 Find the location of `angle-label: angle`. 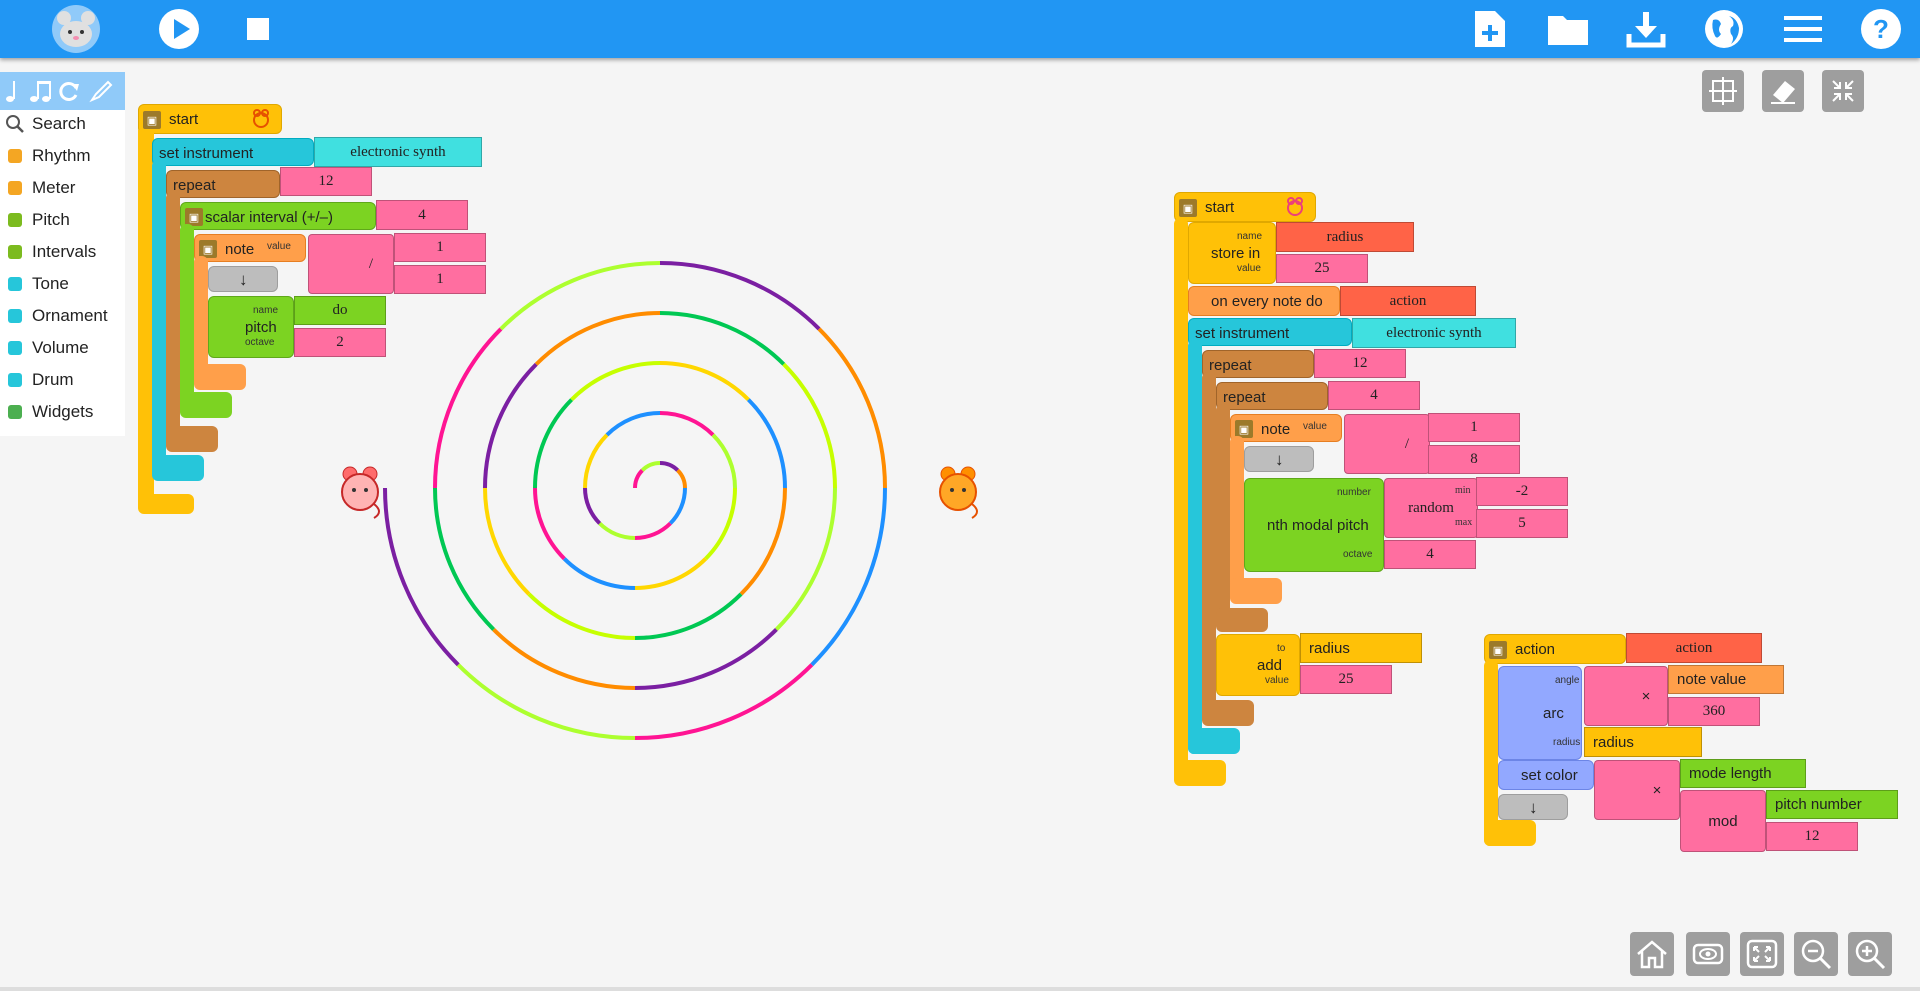

angle-label: angle is located at coordinates (1567, 680).